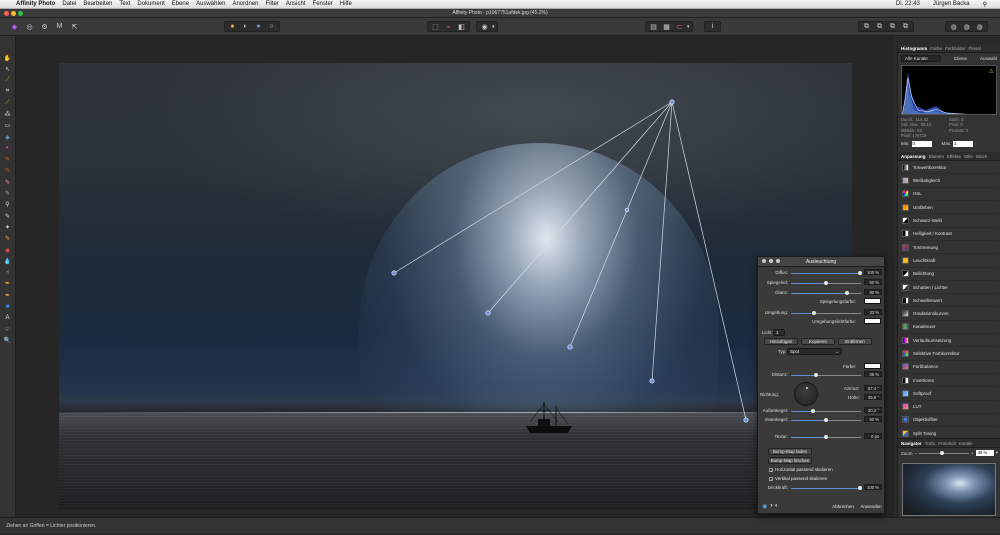 This screenshot has height=535, width=1000. Describe the element at coordinates (984, 453) in the screenshot. I see `zoom-field: 45 %` at that location.